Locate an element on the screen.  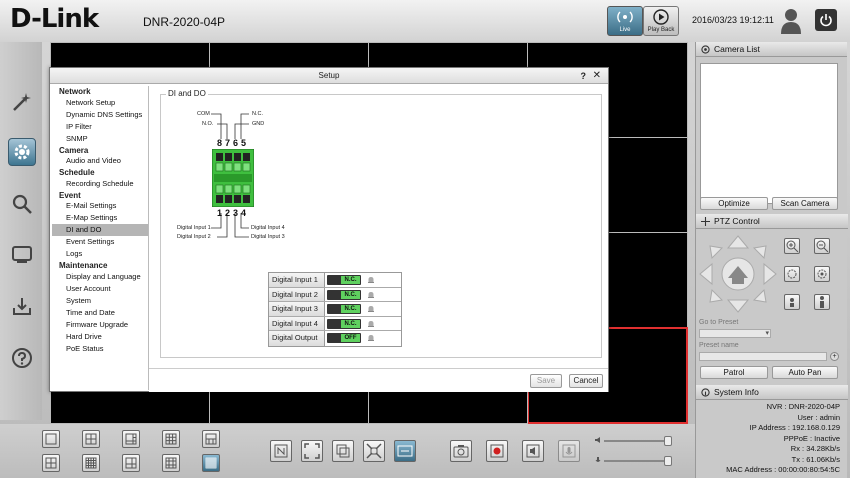
layout-10-button is located at coordinates (211, 439).